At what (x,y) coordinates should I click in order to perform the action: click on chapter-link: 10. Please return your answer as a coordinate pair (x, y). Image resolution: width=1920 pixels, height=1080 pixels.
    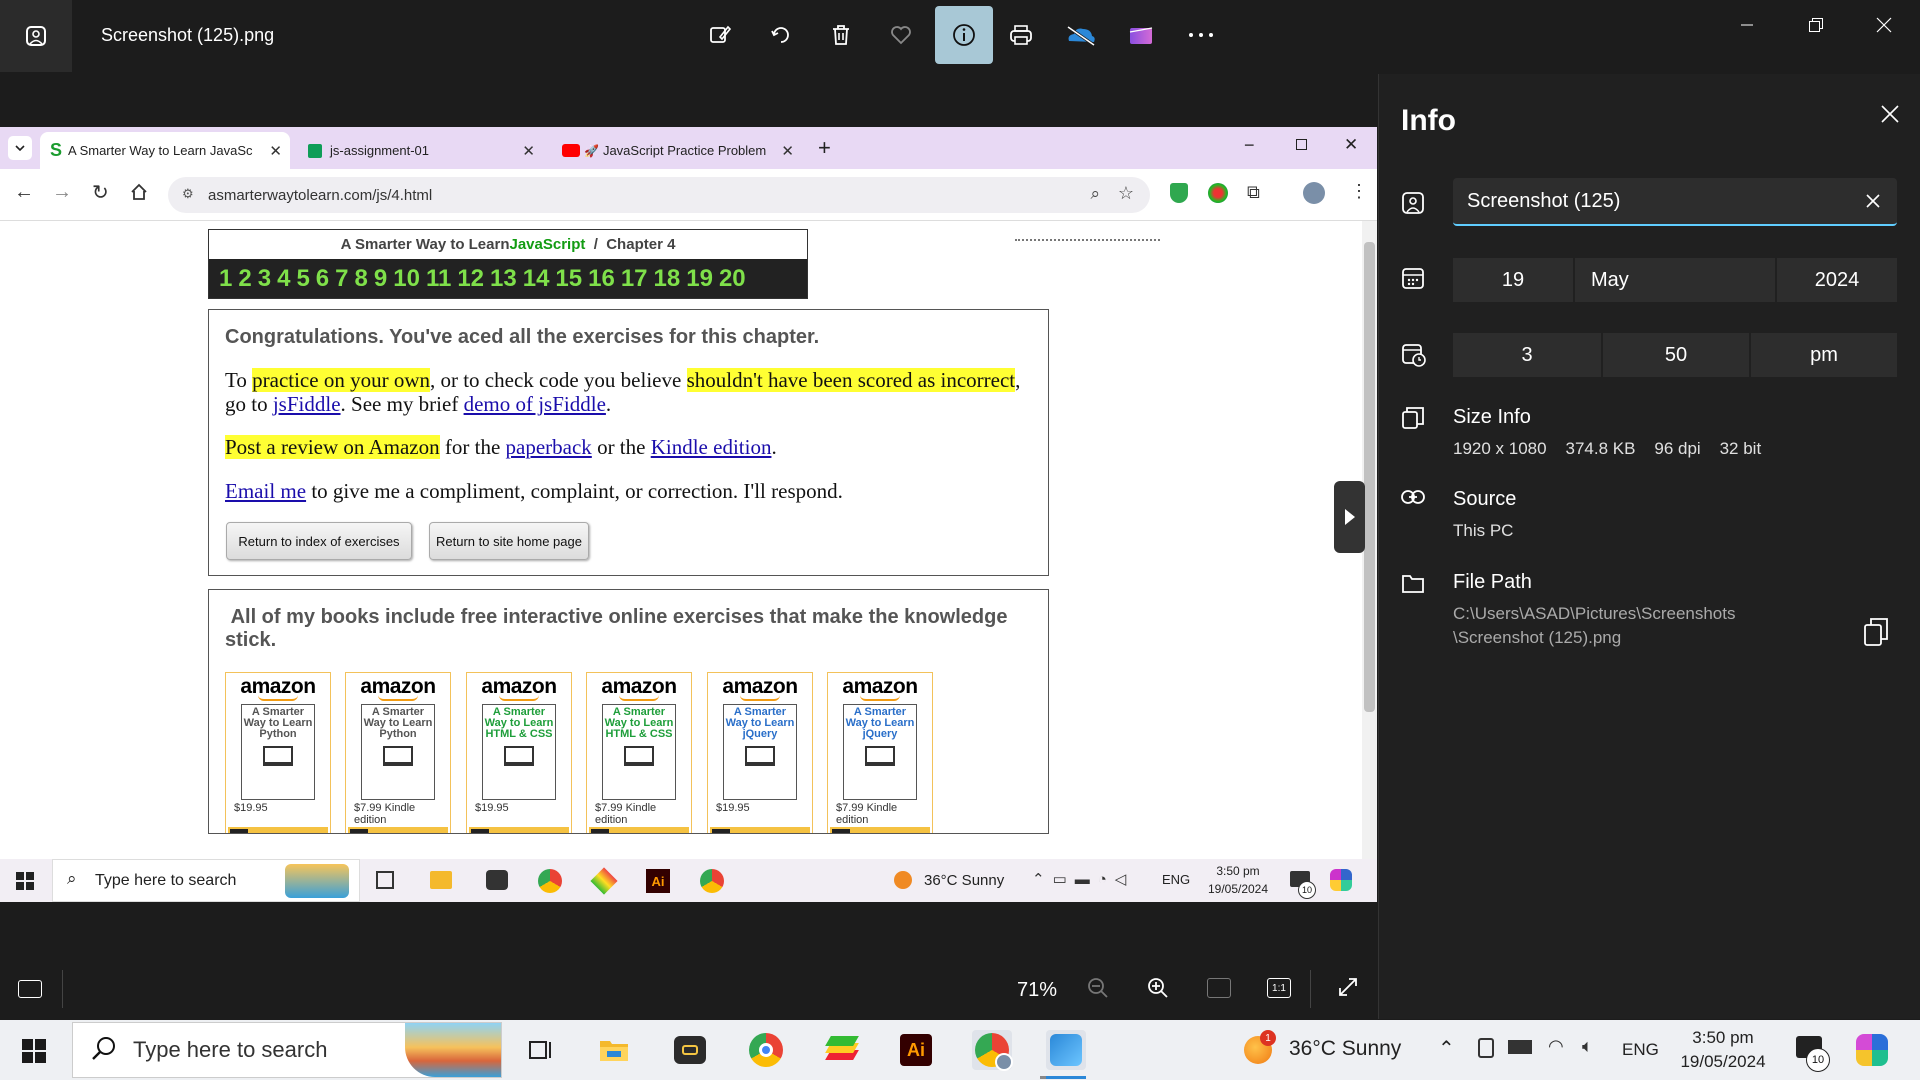
    Looking at the image, I should click on (406, 279).